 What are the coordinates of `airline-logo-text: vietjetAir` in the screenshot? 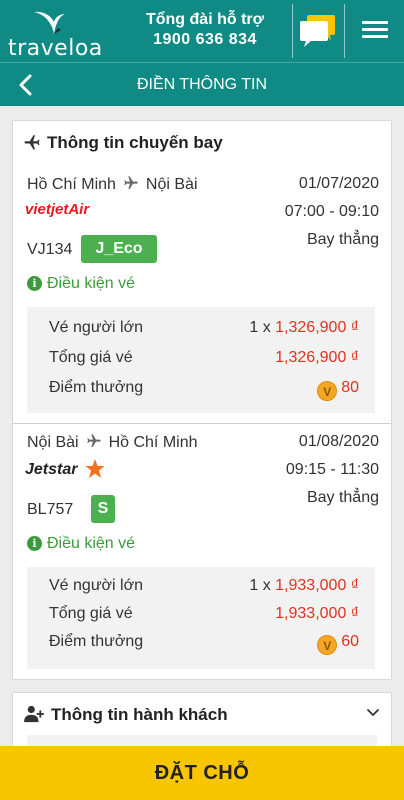 It's located at (57, 209).